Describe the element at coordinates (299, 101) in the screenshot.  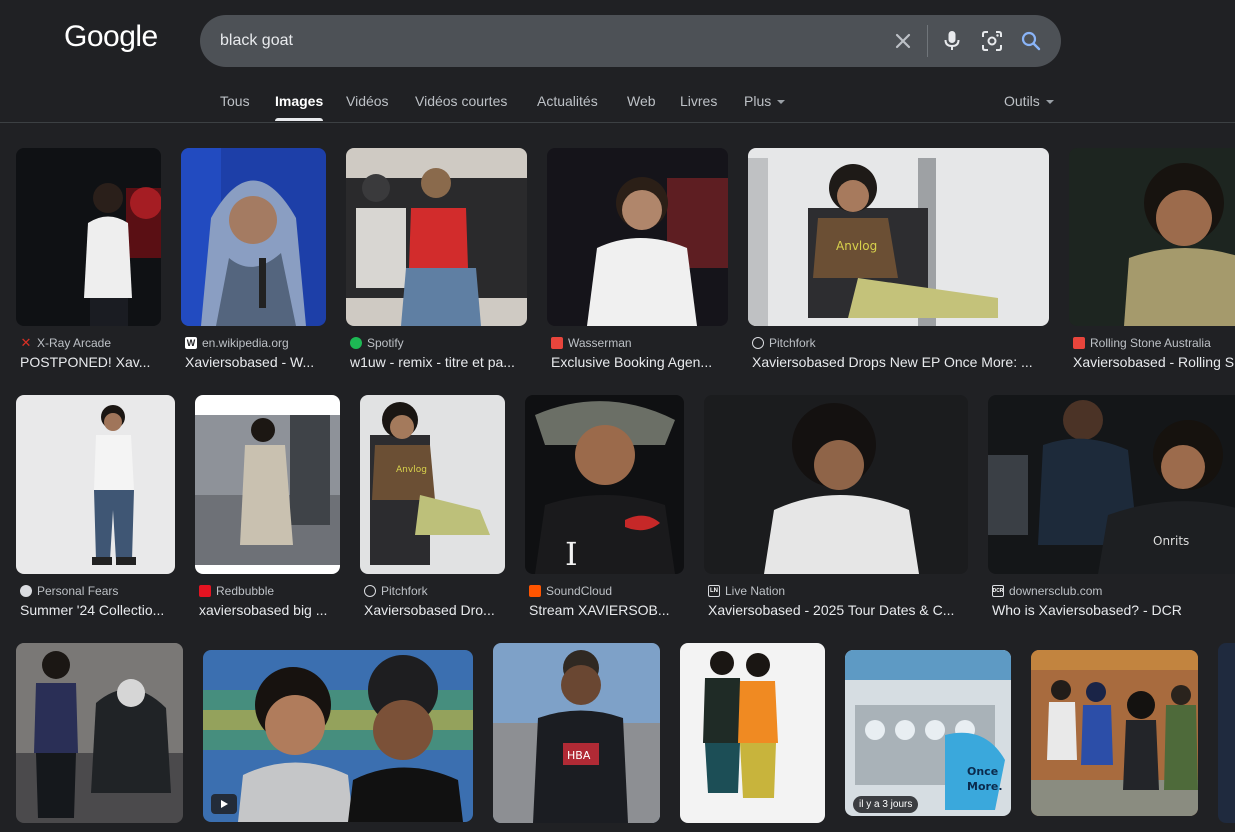
I see `tab-images: Images` at that location.